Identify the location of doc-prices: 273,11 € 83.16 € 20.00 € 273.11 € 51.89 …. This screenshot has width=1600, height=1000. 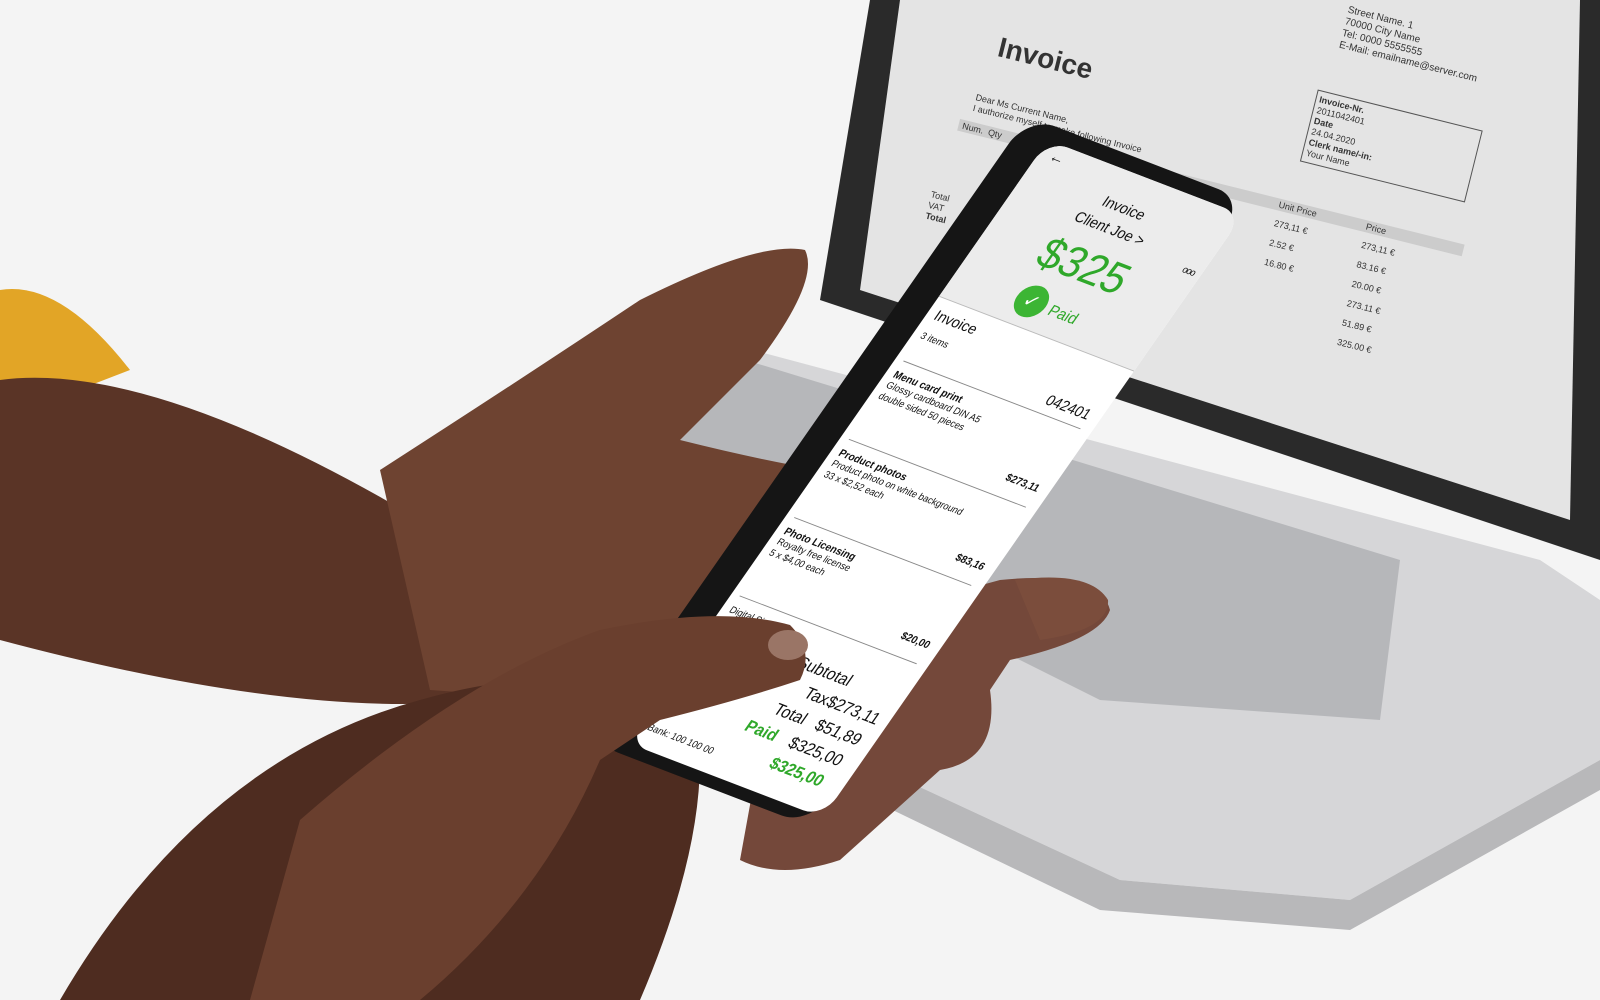
(1366, 297).